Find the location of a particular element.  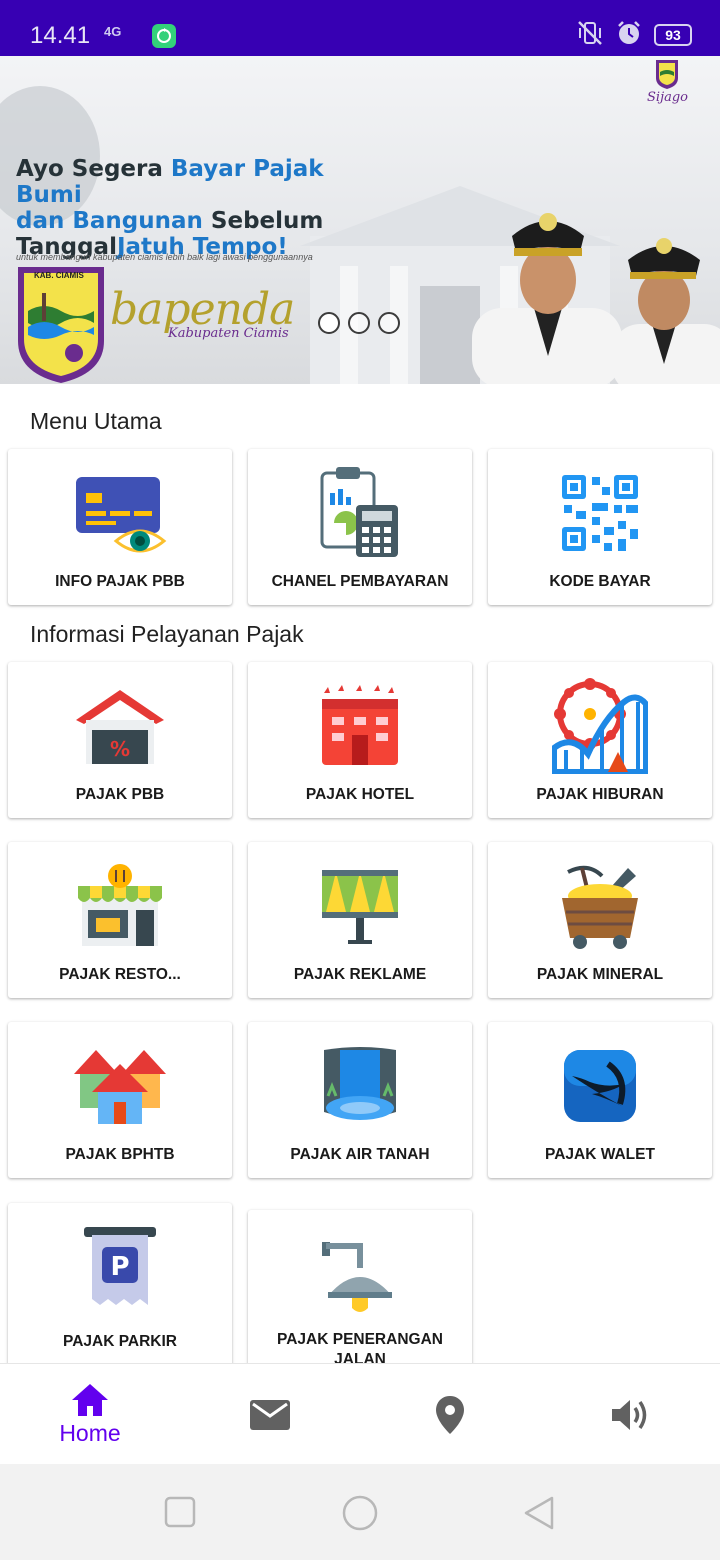

nav-sound is located at coordinates (630, 1414).